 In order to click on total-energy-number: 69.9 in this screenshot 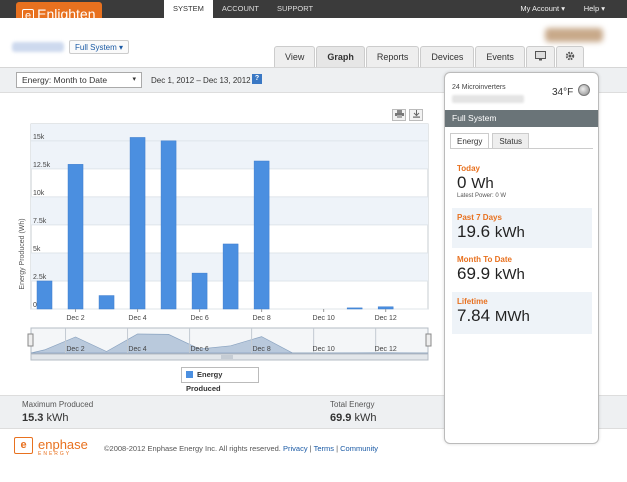, I will do `click(341, 418)`.